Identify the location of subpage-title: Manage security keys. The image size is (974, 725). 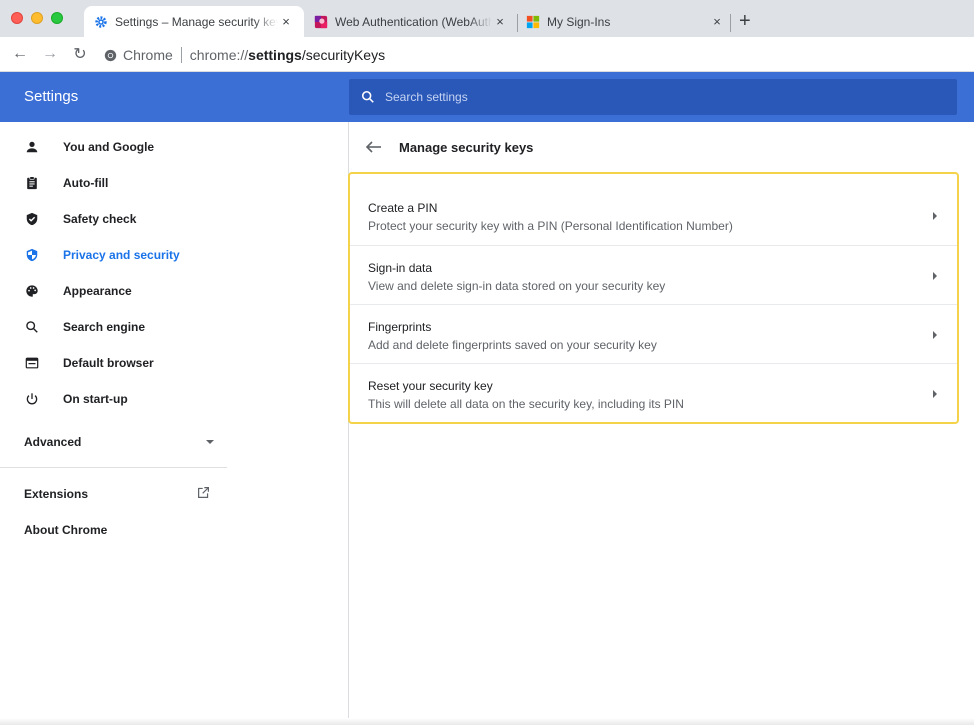
(466, 147).